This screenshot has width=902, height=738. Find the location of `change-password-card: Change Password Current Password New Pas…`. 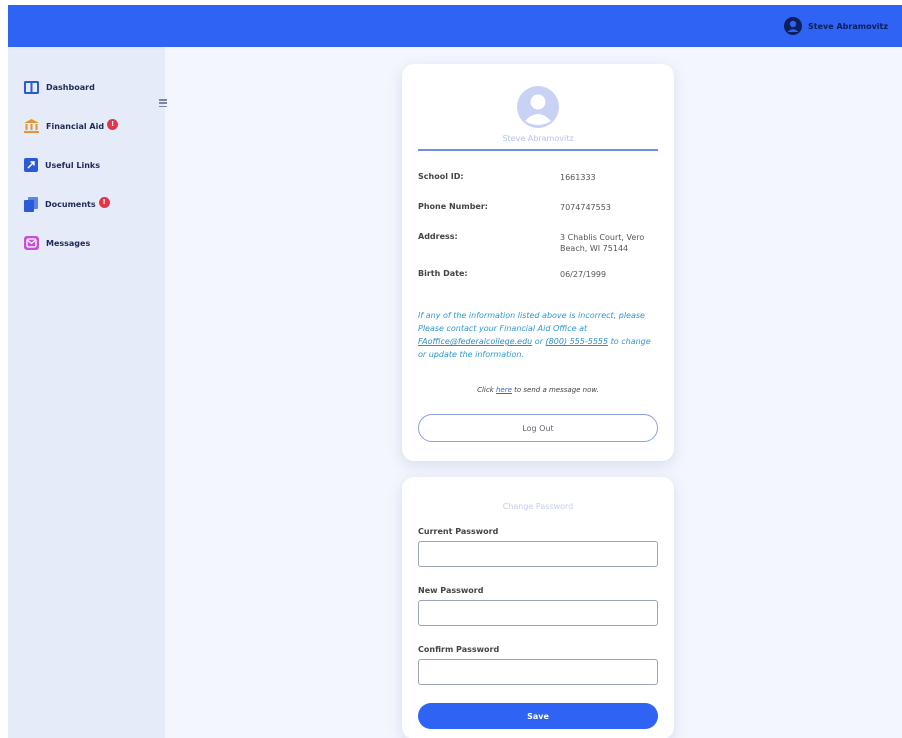

change-password-card: Change Password Current Password New Pas… is located at coordinates (538, 607).